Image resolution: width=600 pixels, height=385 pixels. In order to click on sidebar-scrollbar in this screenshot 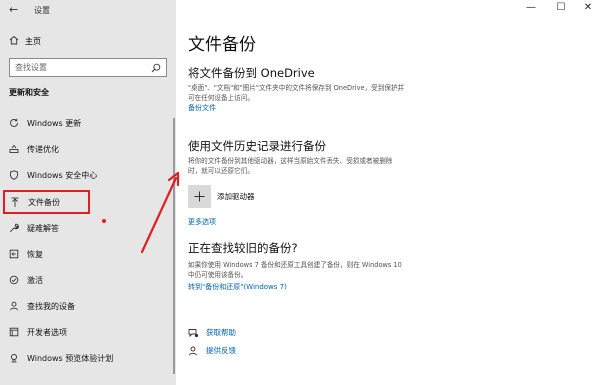, I will do `click(174, 246)`.